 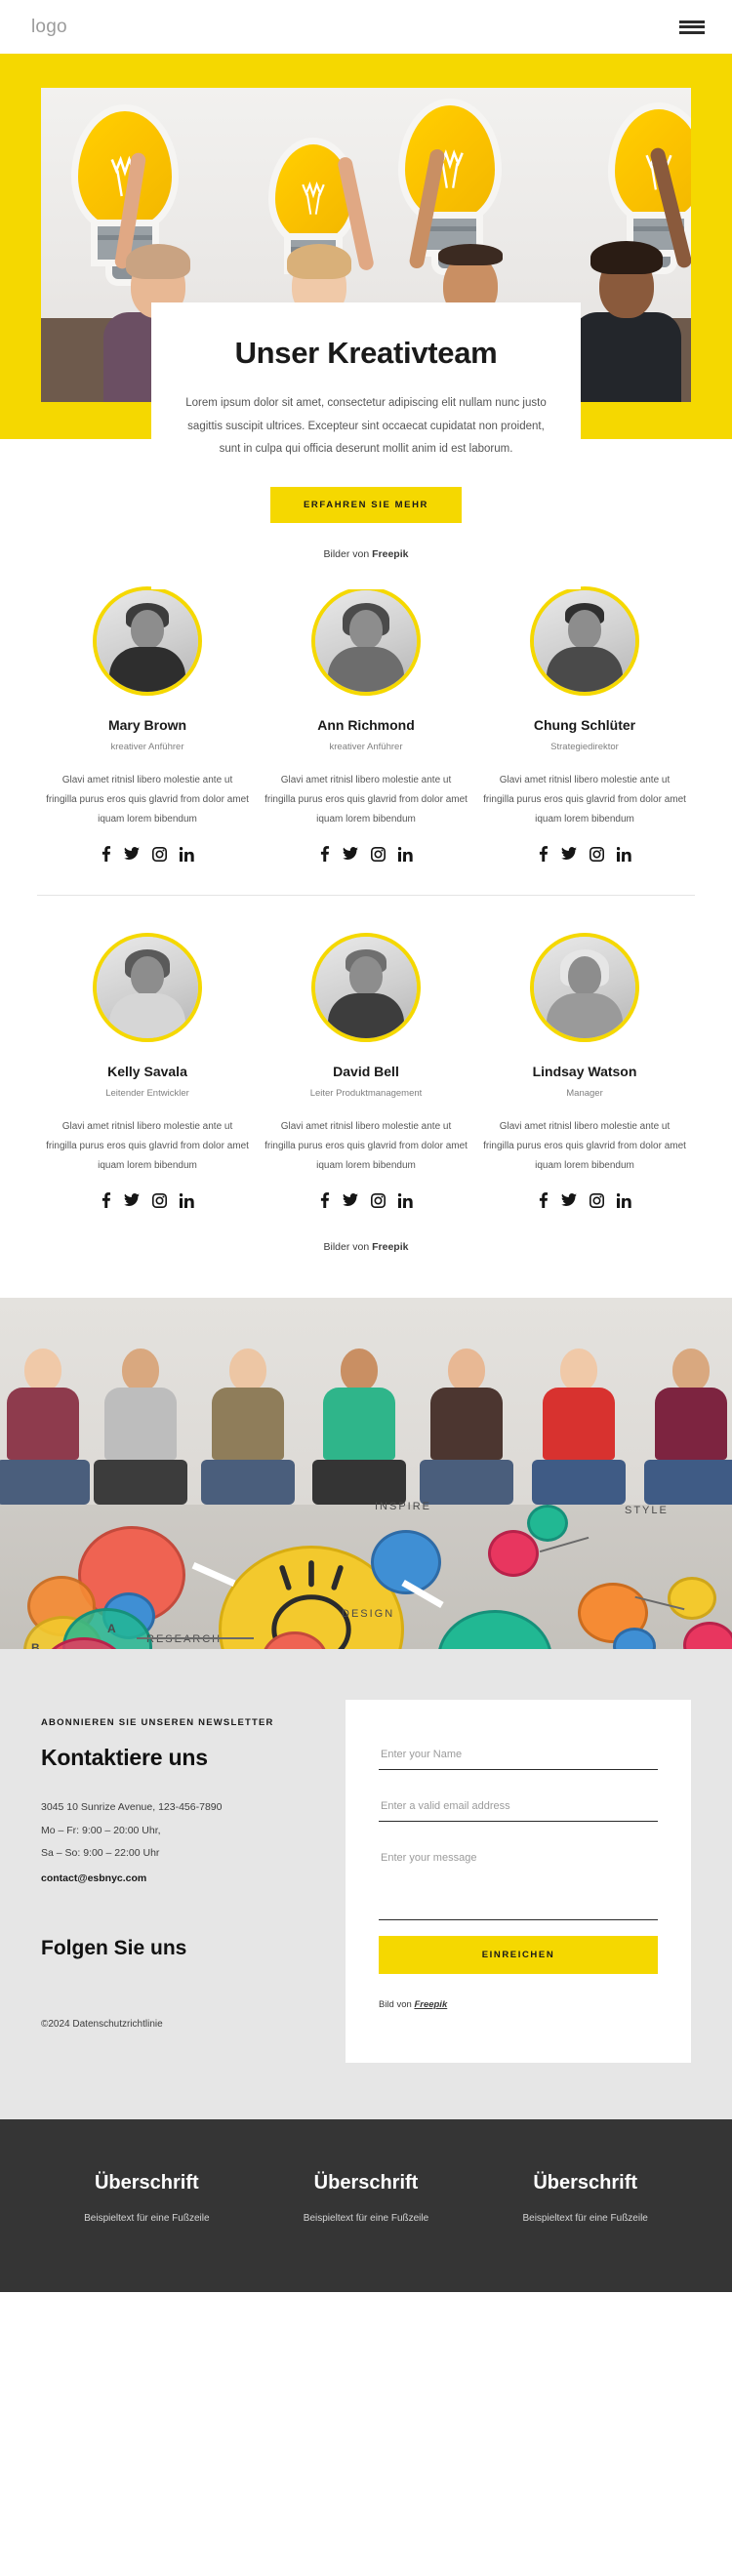 What do you see at coordinates (111, 1628) in the screenshot?
I see `doodle-letter-a: A` at bounding box center [111, 1628].